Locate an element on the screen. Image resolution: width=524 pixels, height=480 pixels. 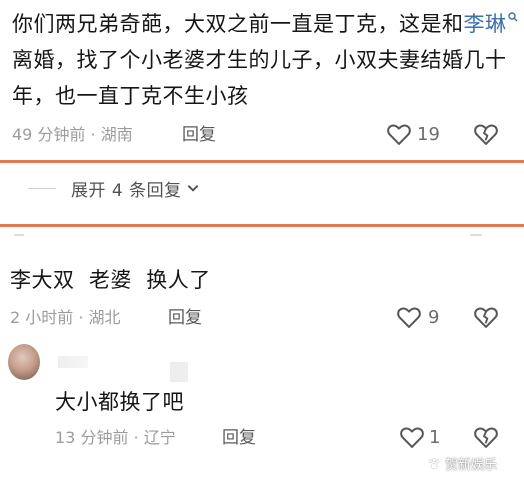
like-count: 19 is located at coordinates (428, 134).